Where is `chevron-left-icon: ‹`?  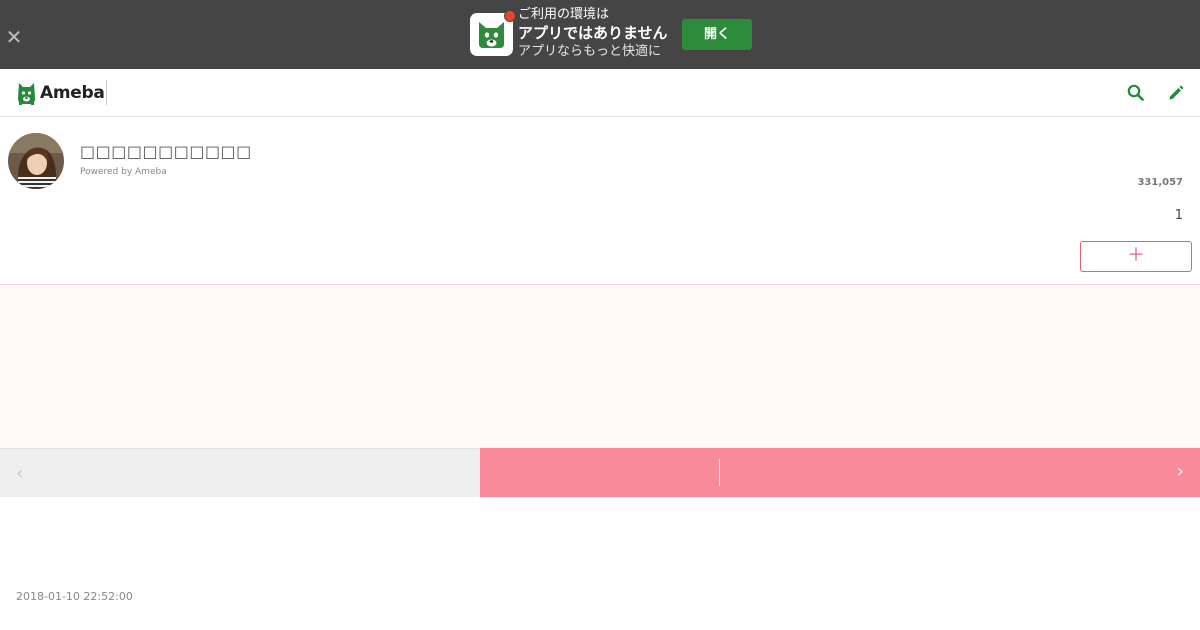 chevron-left-icon: ‹ is located at coordinates (20, 473).